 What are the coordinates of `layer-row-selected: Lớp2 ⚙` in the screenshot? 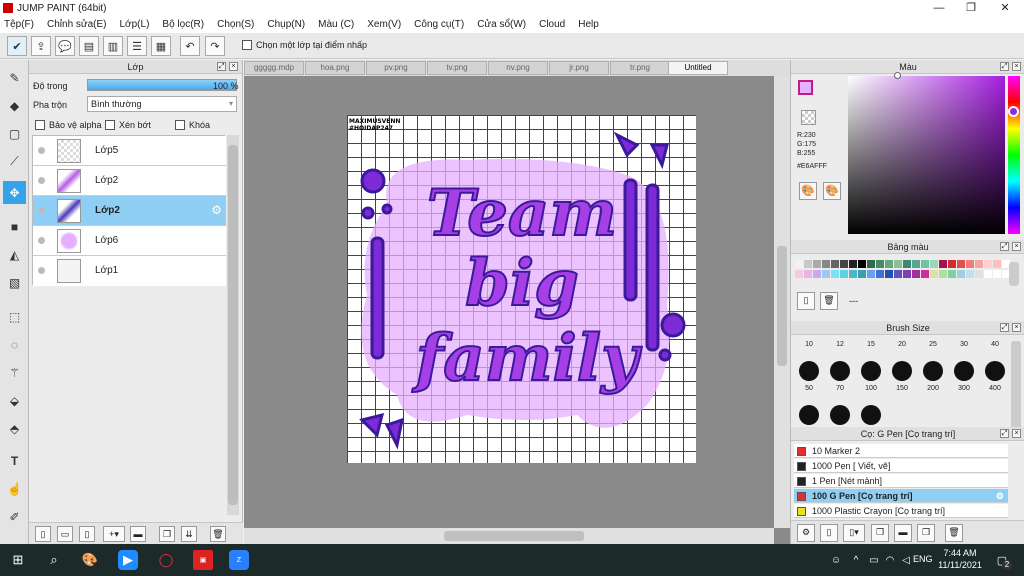 It's located at (129, 211).